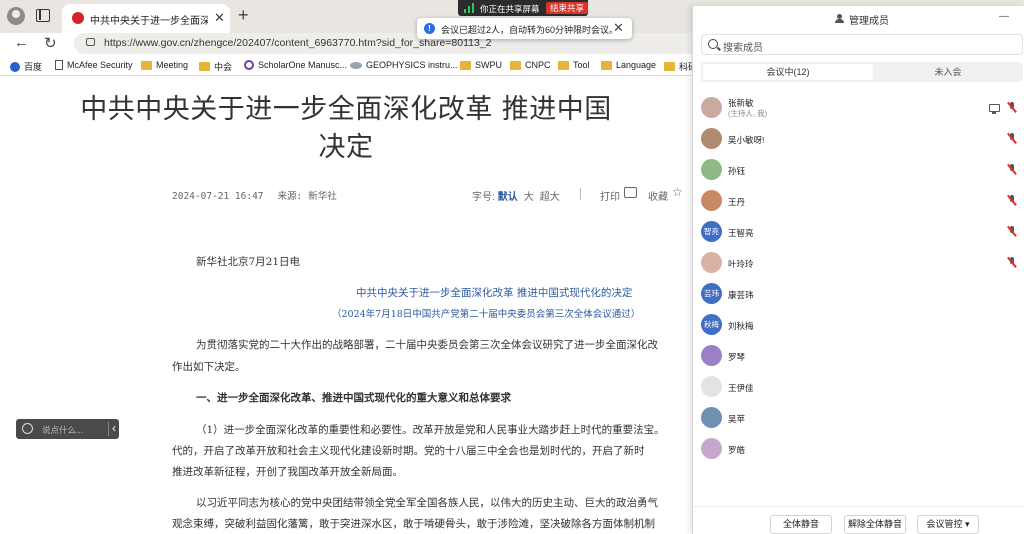 Image resolution: width=1024 pixels, height=534 pixels. Describe the element at coordinates (948, 72) in the screenshot. I see `tab-not-joined: 未入会` at that location.